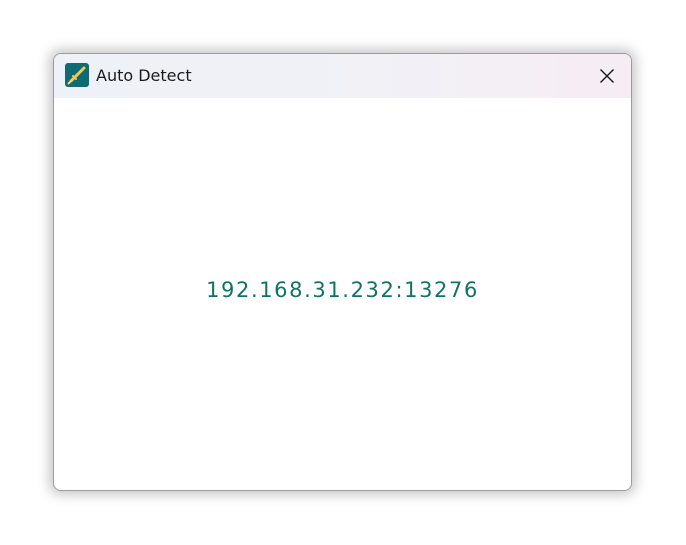 The height and width of the screenshot is (545, 686). I want to click on close-button, so click(607, 76).